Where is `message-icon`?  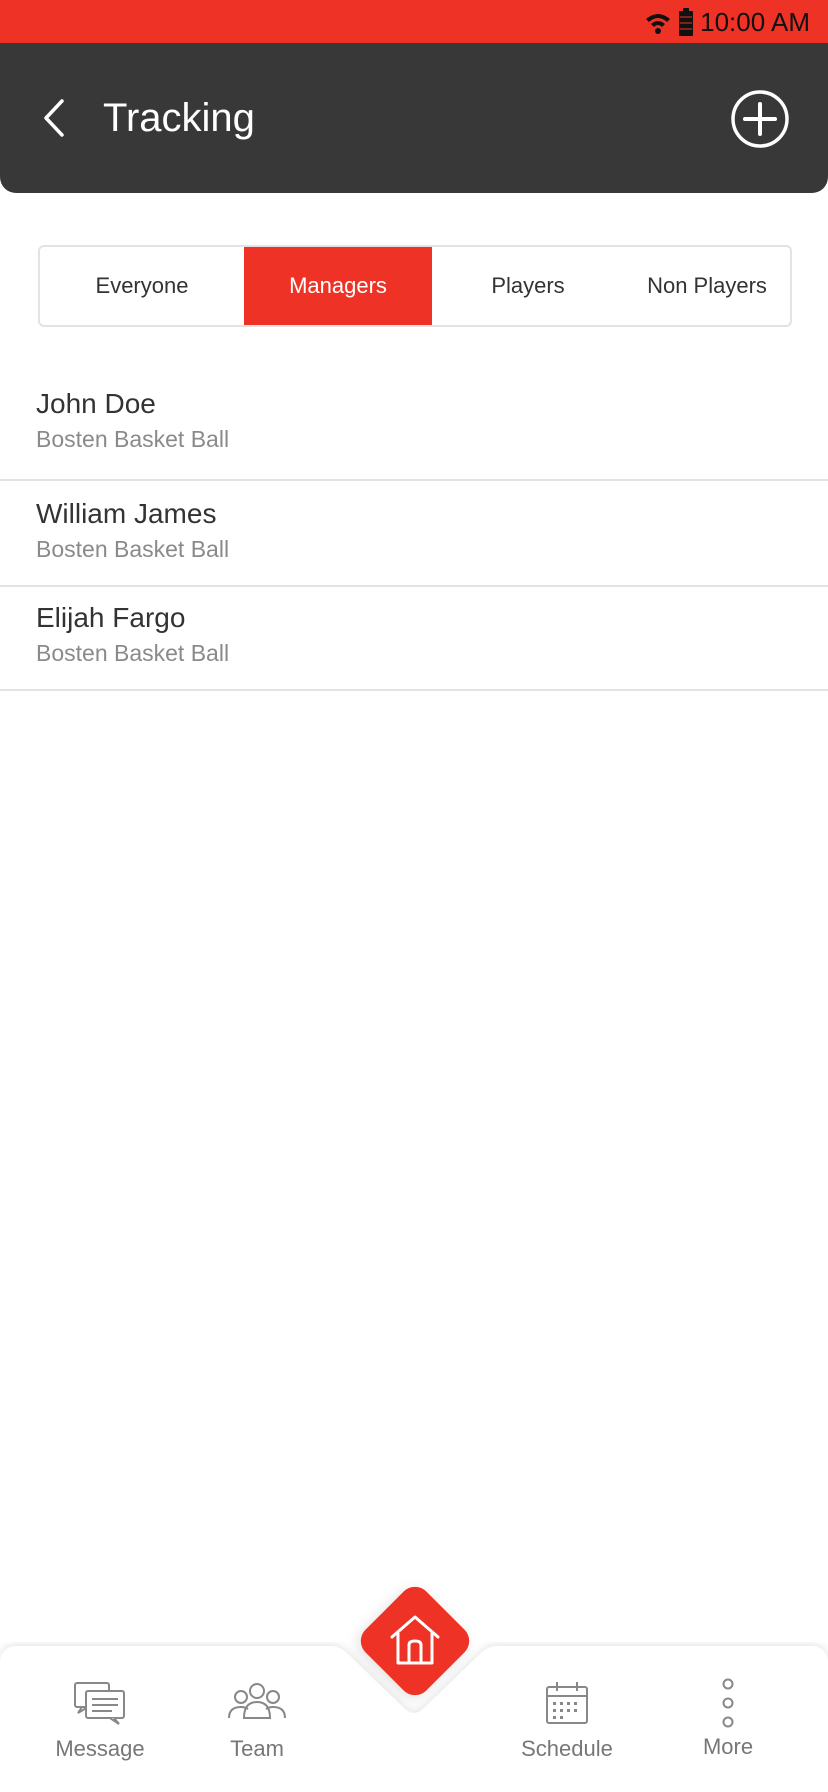
message-icon is located at coordinates (99, 1703).